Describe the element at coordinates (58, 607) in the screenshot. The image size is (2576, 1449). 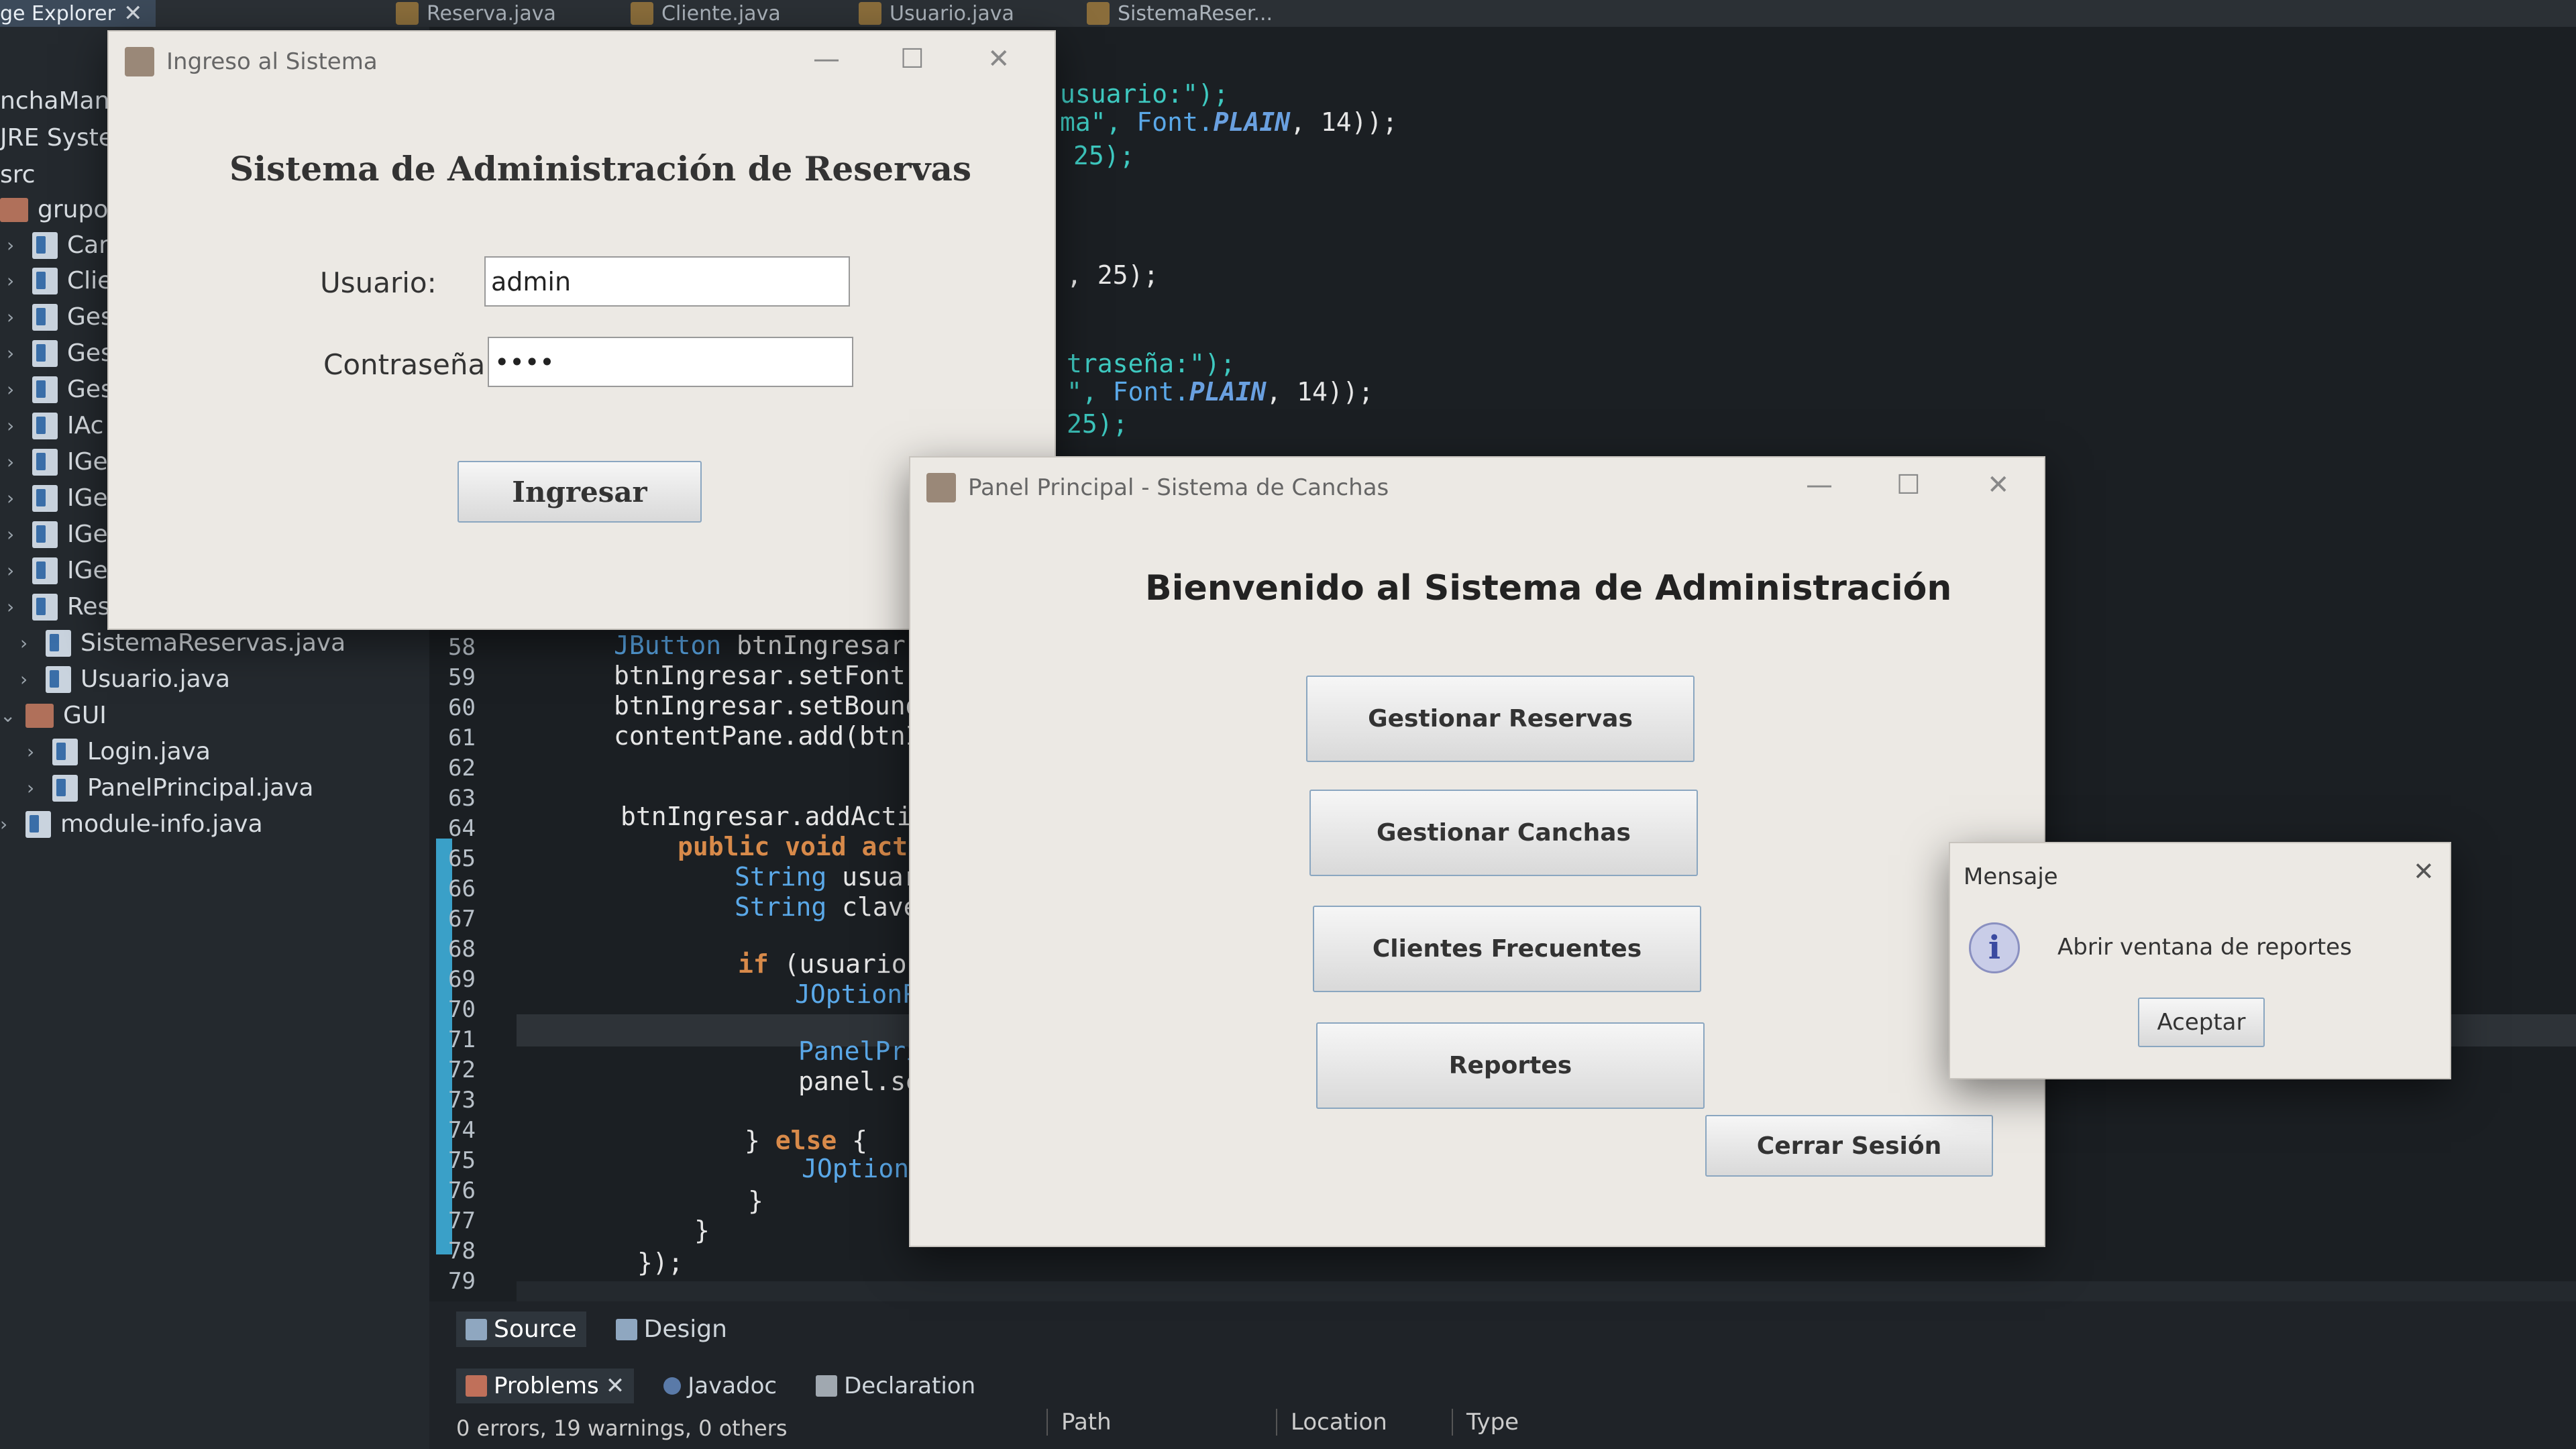
I see `tree-item-class: › Res` at that location.